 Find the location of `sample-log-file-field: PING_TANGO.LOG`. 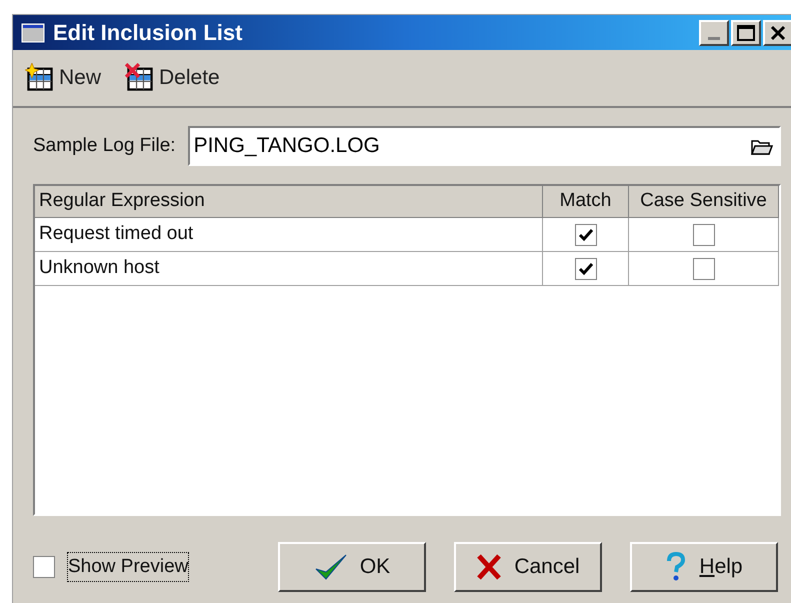

sample-log-file-field: PING_TANGO.LOG is located at coordinates (484, 146).